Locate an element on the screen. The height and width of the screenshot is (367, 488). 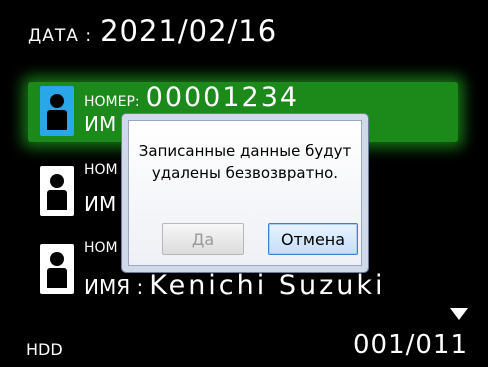
number-value: 00001234 is located at coordinates (222, 97).